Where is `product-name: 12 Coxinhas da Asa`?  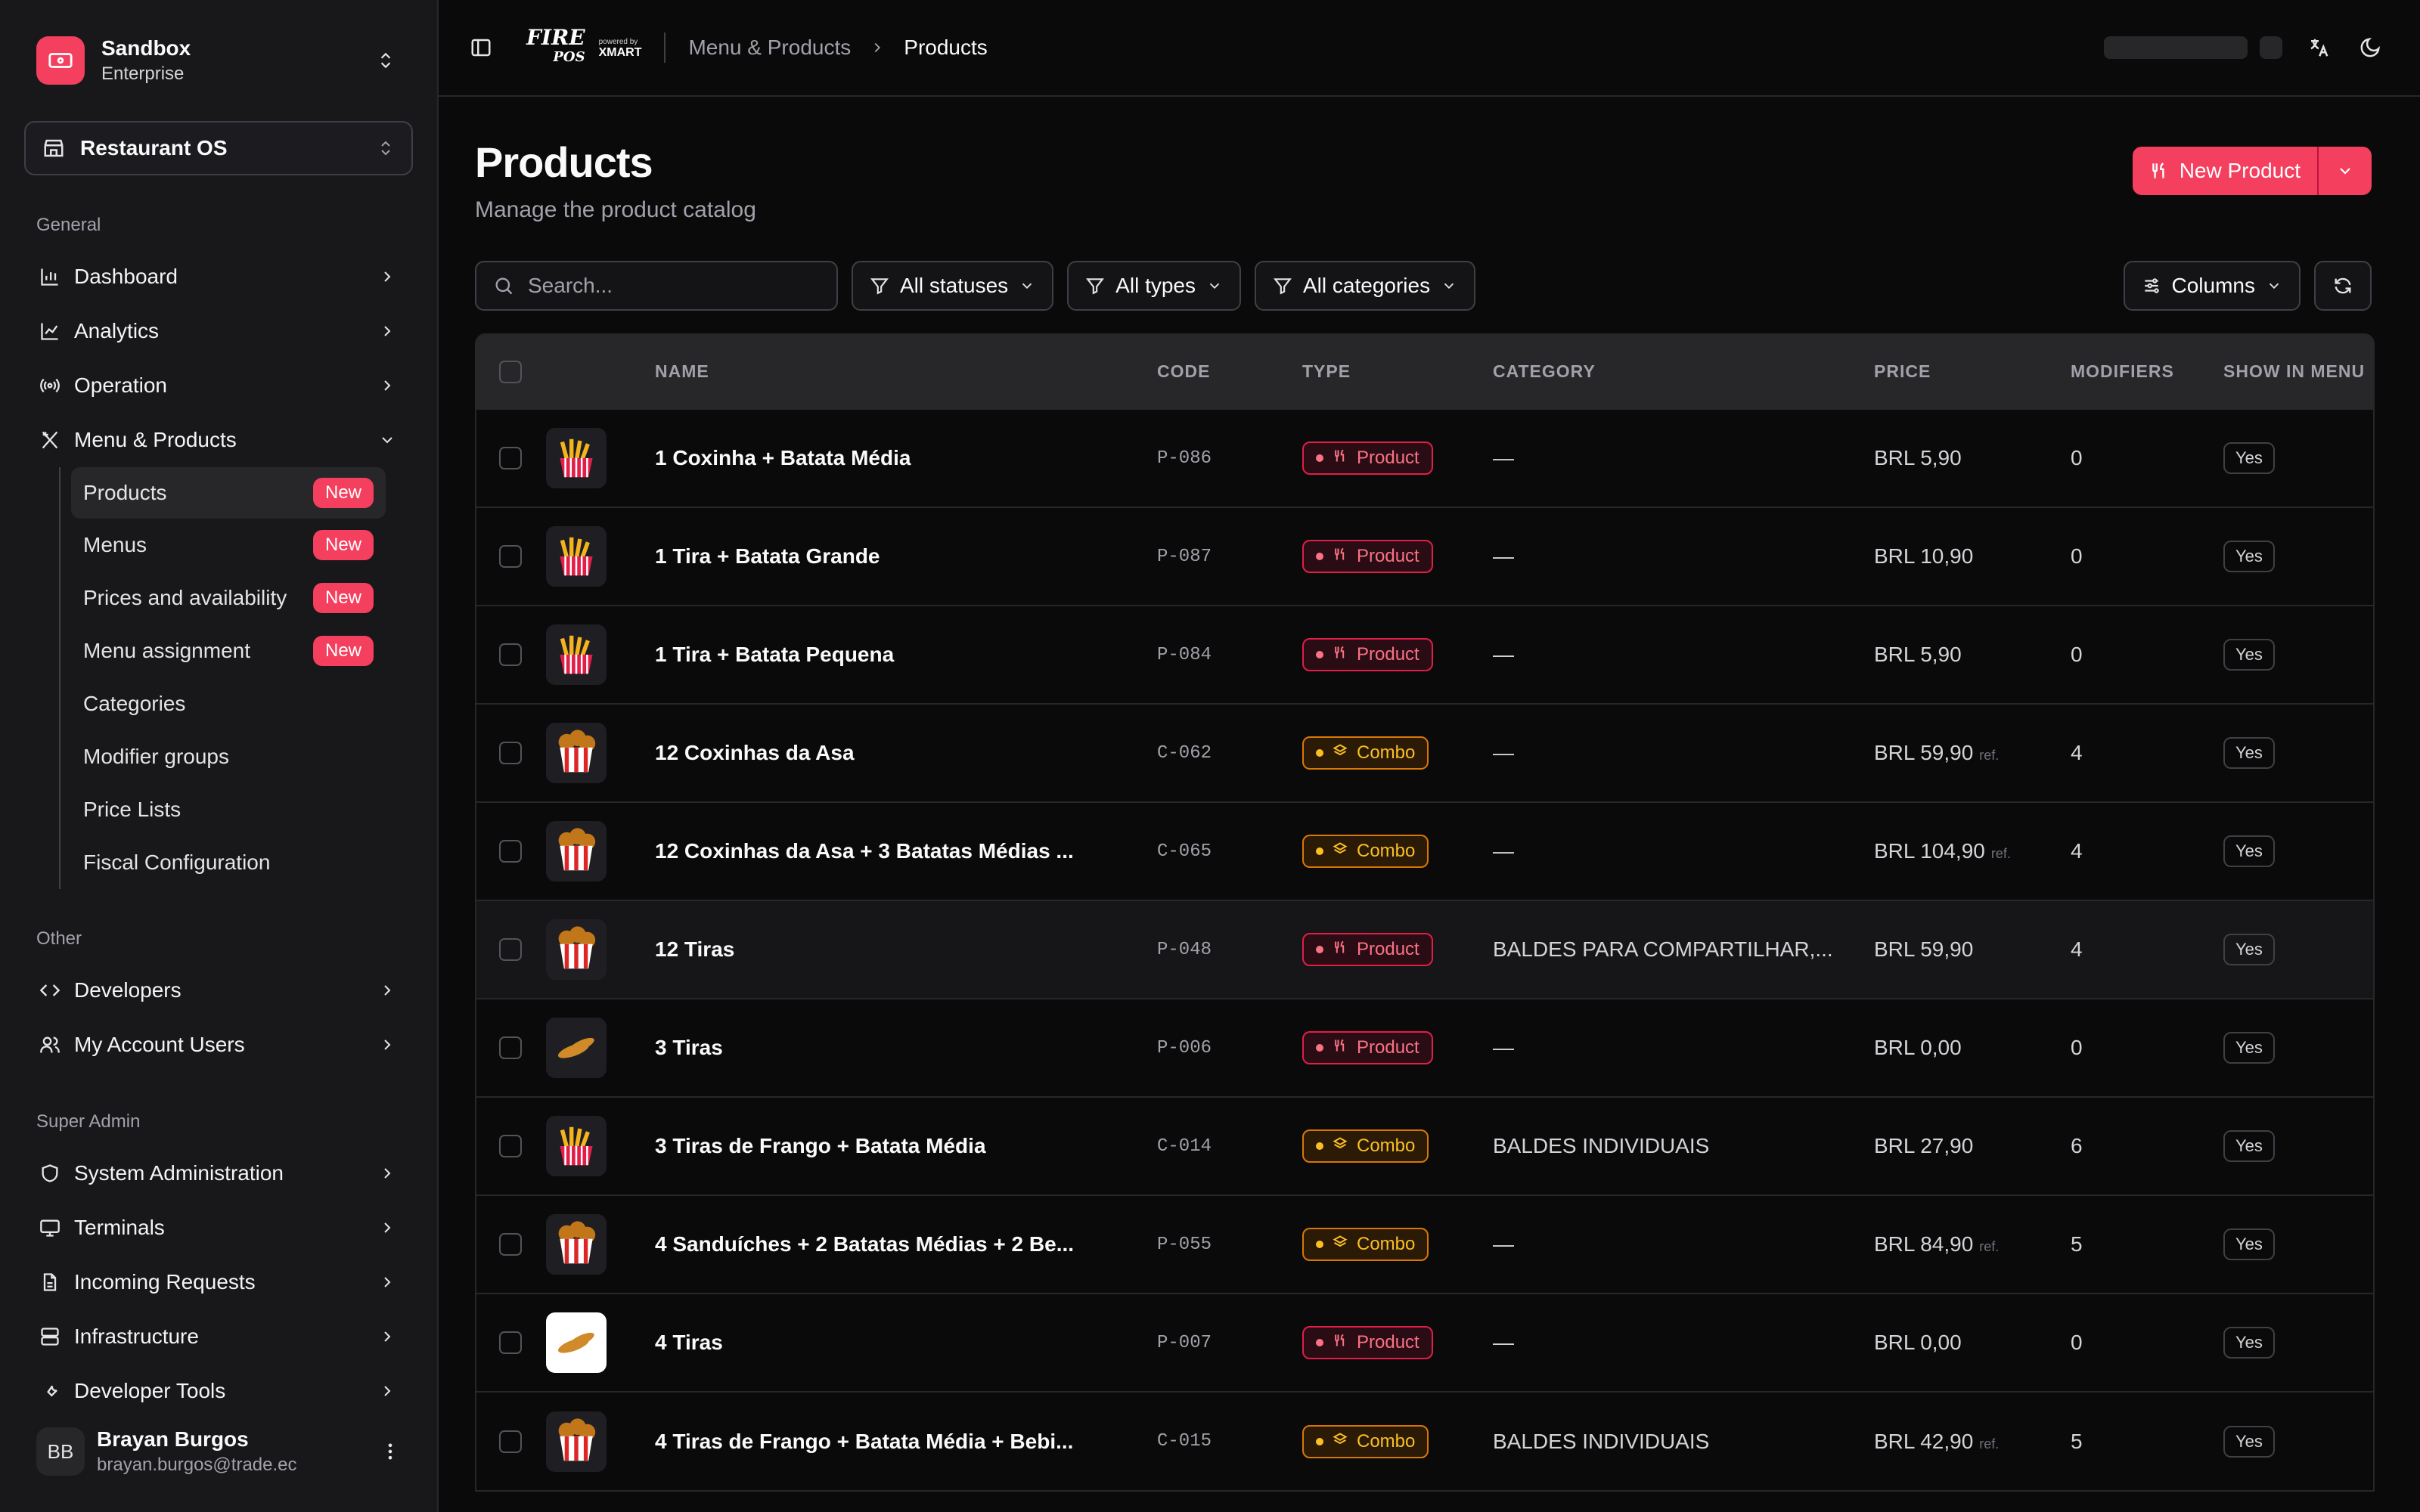
product-name: 12 Coxinhas da Asa is located at coordinates (906, 753).